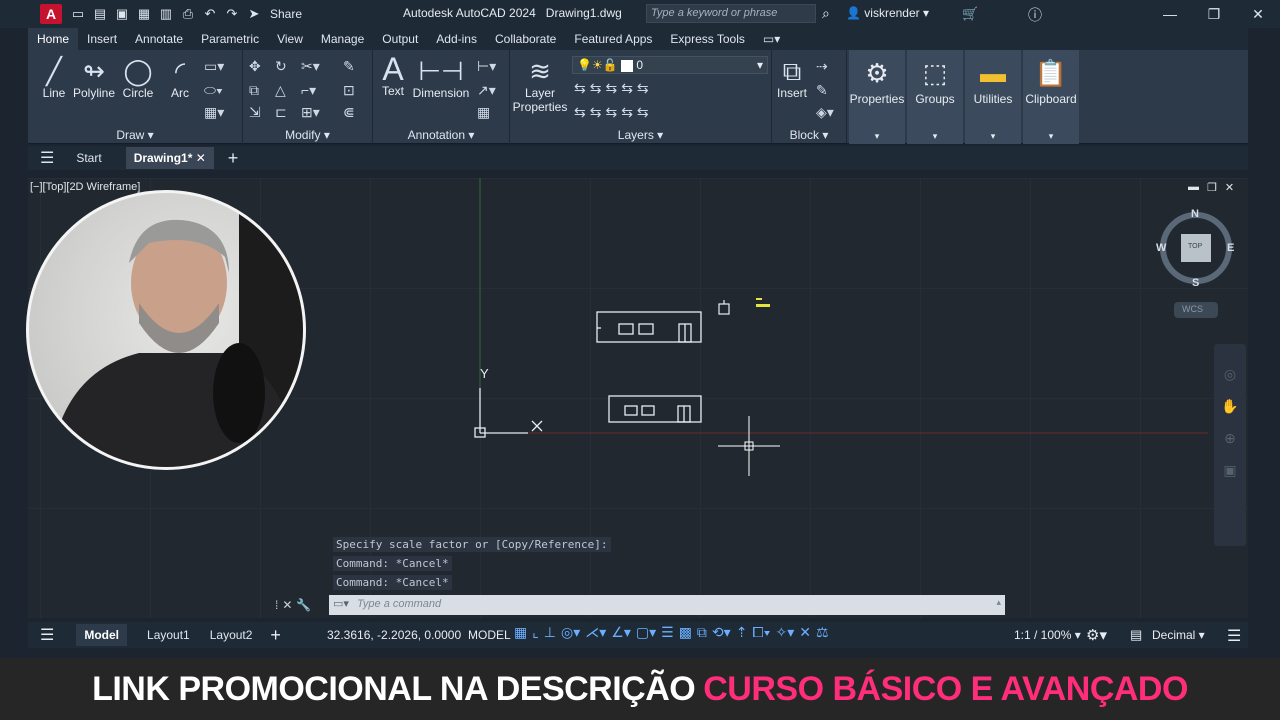 This screenshot has width=1280, height=720. Describe the element at coordinates (400, 39) in the screenshot. I see `tab-output: Output` at that location.